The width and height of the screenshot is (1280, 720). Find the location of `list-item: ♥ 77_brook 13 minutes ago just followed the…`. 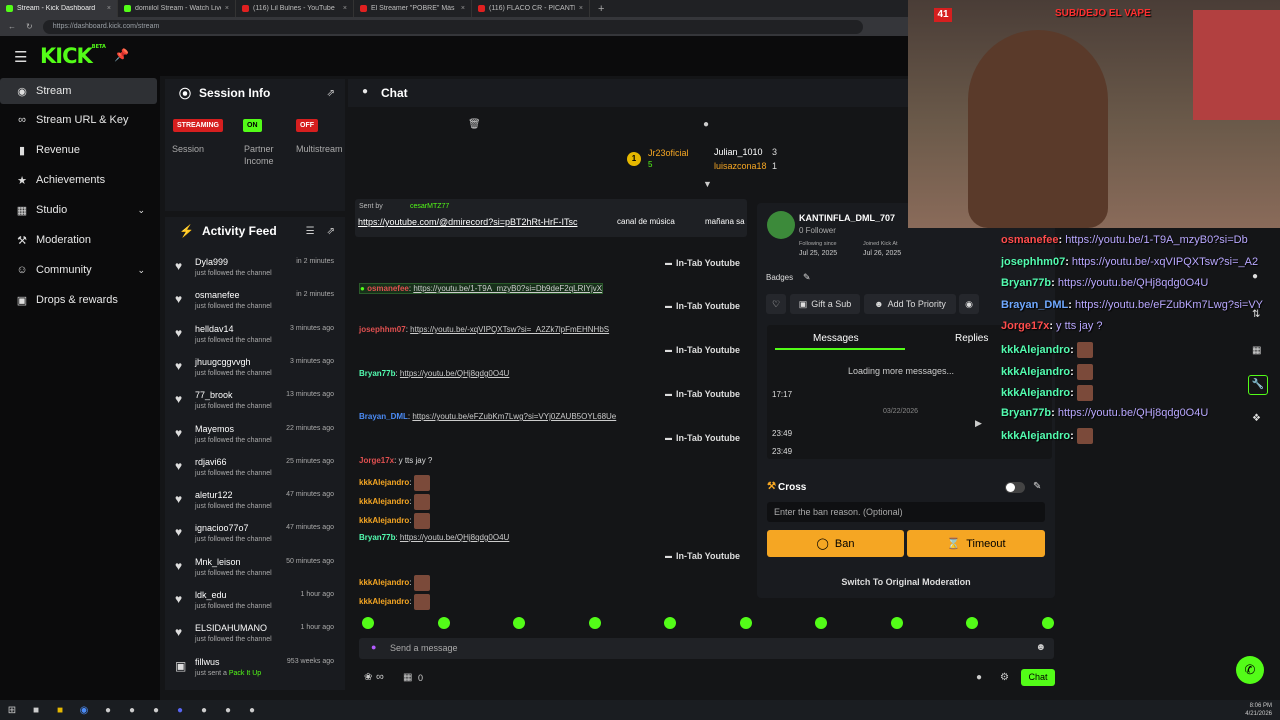

list-item: ♥ 77_brook 13 minutes ago just followed the… is located at coordinates (257, 404).